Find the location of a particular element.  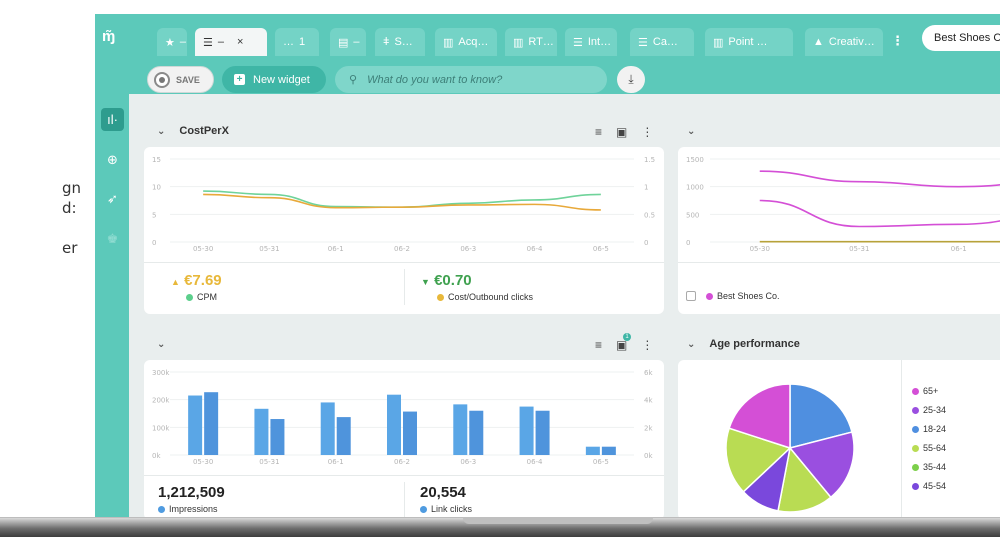

costperx-header: ⌄ CostPerX is located at coordinates (193, 131).